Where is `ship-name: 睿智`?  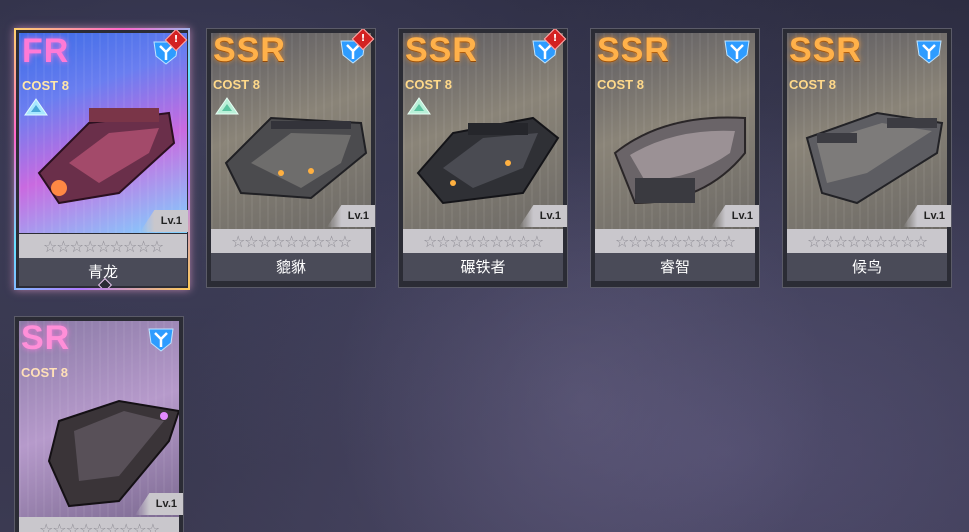 ship-name: 睿智 is located at coordinates (675, 267).